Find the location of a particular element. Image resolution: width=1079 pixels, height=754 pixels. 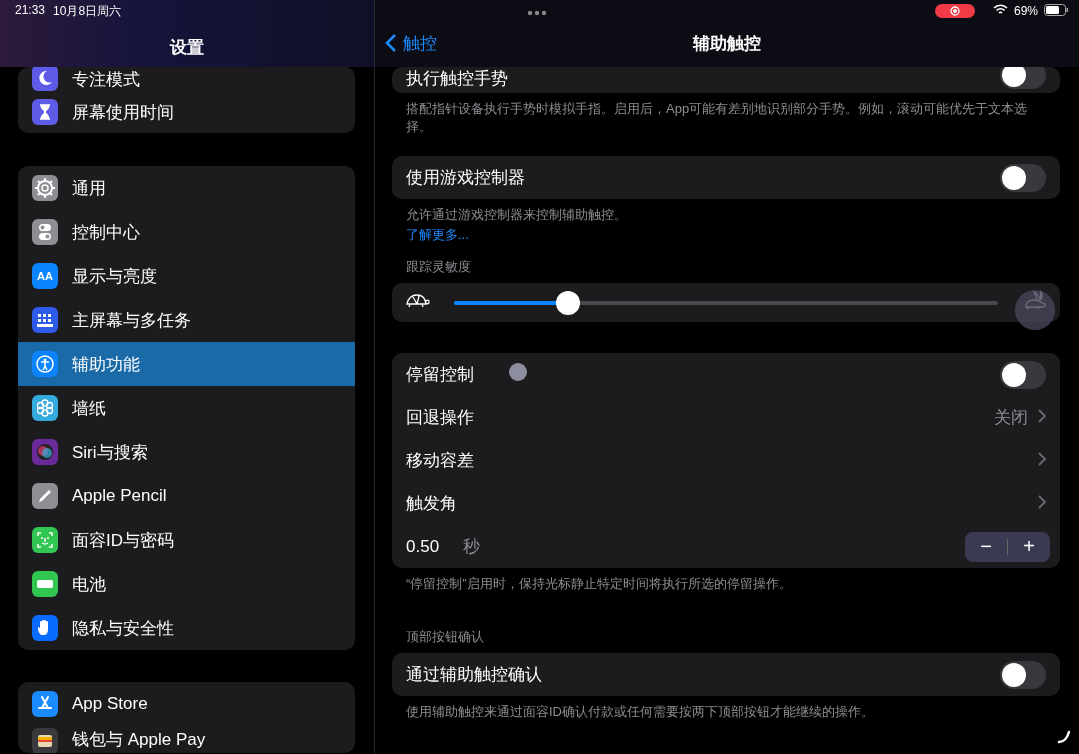

item-label: 墙纸 is located at coordinates (89, 408).